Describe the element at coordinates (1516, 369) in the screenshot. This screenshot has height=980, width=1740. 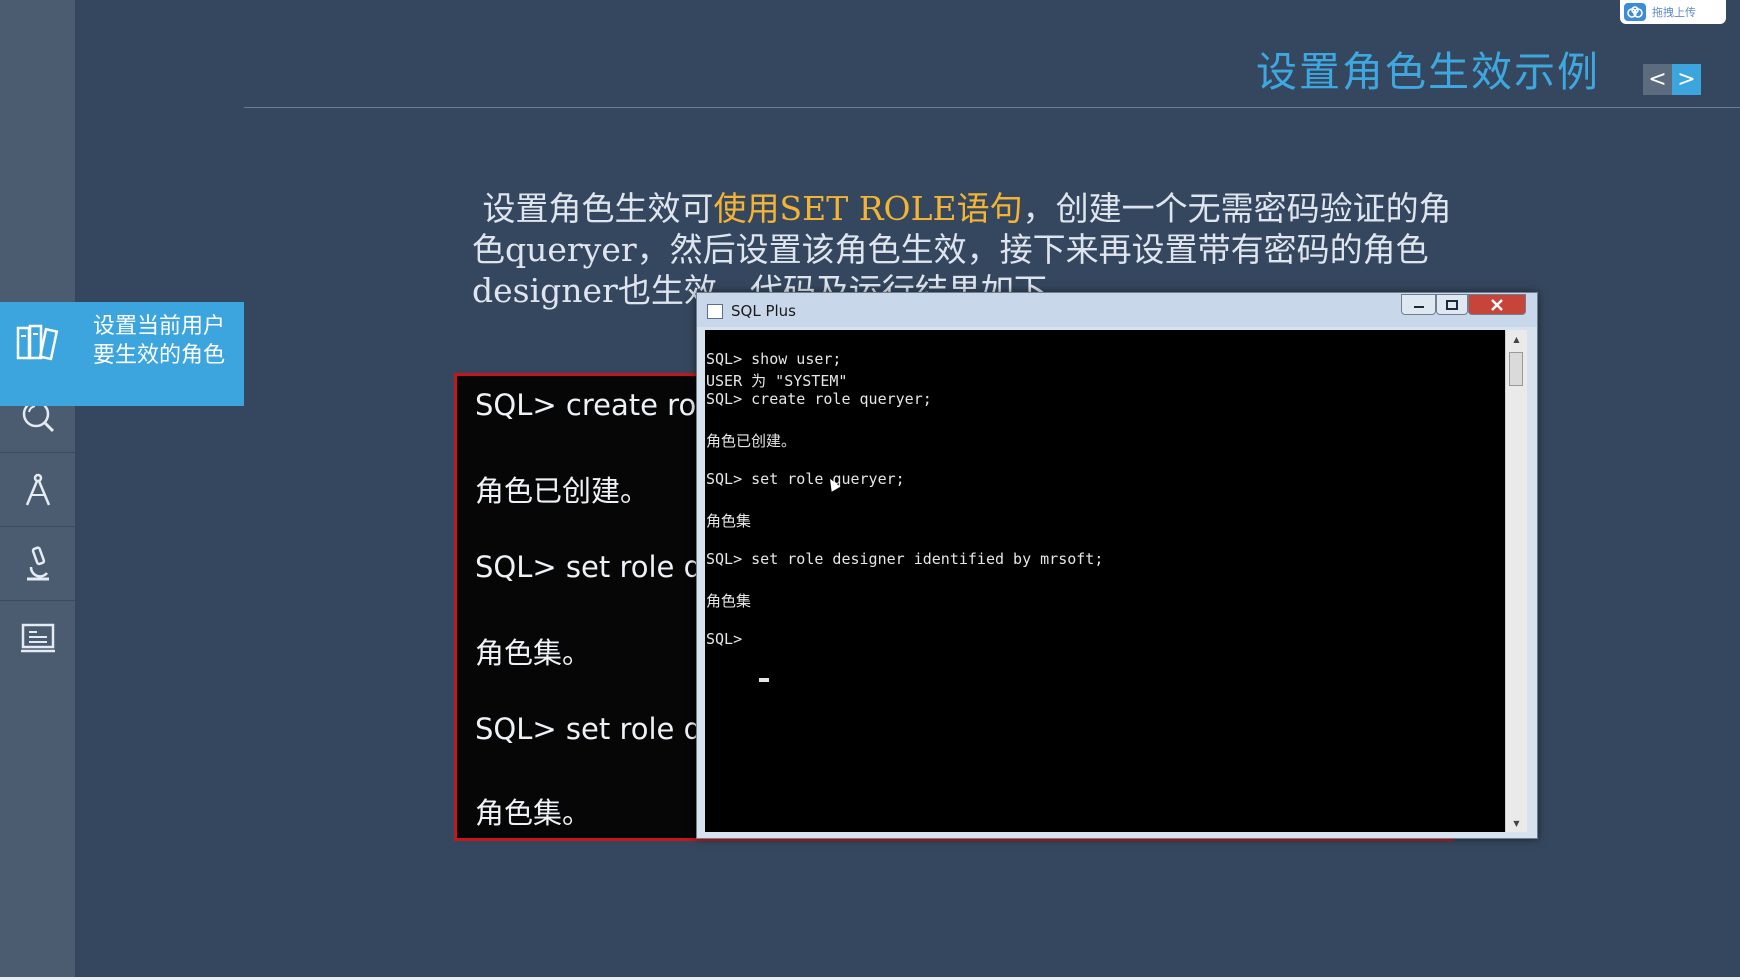
I see `scroll-thumb` at that location.